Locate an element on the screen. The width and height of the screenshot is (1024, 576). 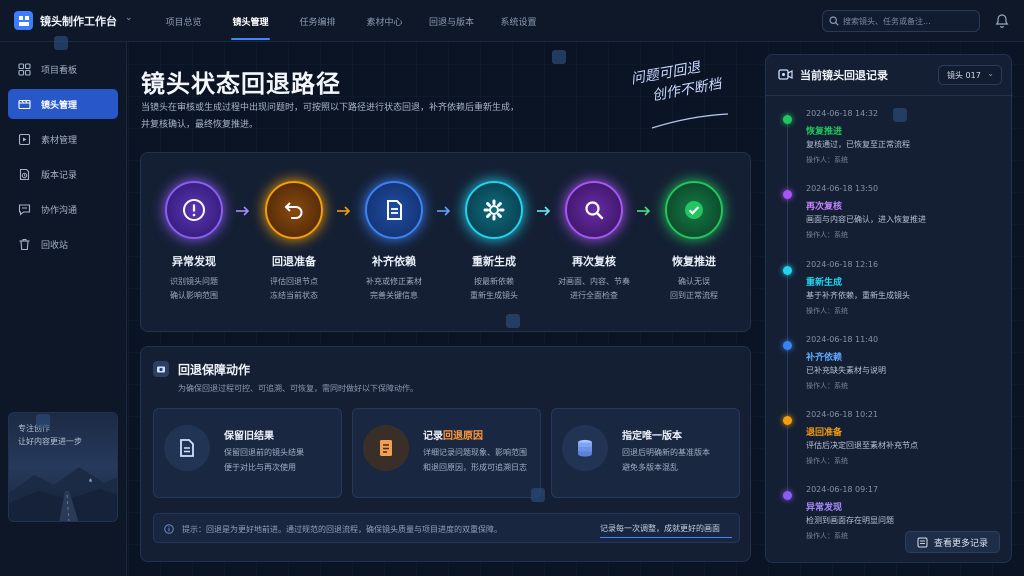
tab-overview: 项目总览 is located at coordinates (183, 21).